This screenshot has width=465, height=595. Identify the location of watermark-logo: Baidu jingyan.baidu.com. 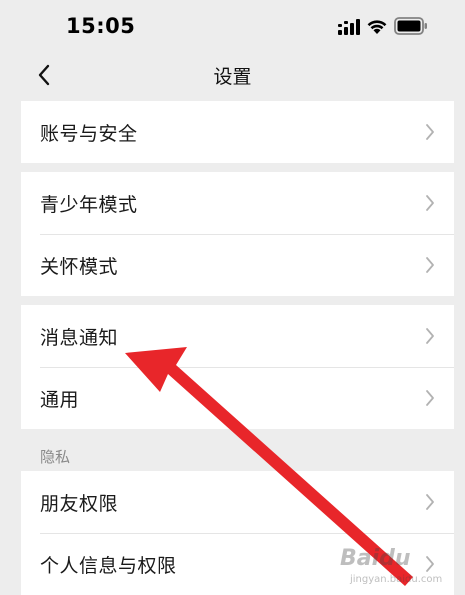
(401, 566).